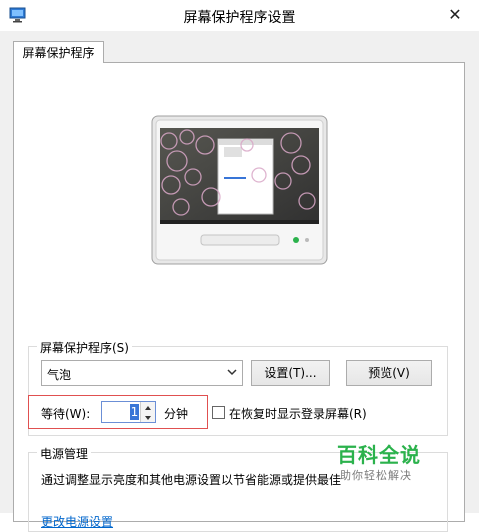 The image size is (479, 532). What do you see at coordinates (176, 414) in the screenshot?
I see `wait-unit-label: 分钟` at bounding box center [176, 414].